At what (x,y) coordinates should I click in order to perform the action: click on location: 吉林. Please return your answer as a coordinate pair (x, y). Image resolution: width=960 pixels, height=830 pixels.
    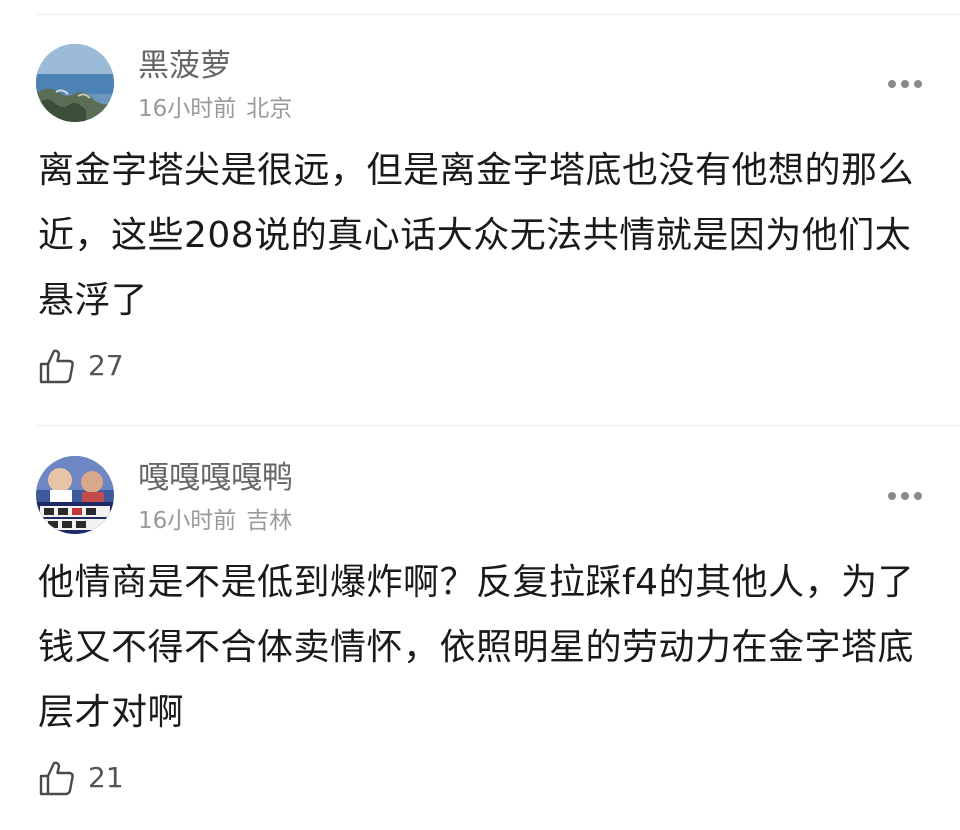
    Looking at the image, I should click on (269, 521).